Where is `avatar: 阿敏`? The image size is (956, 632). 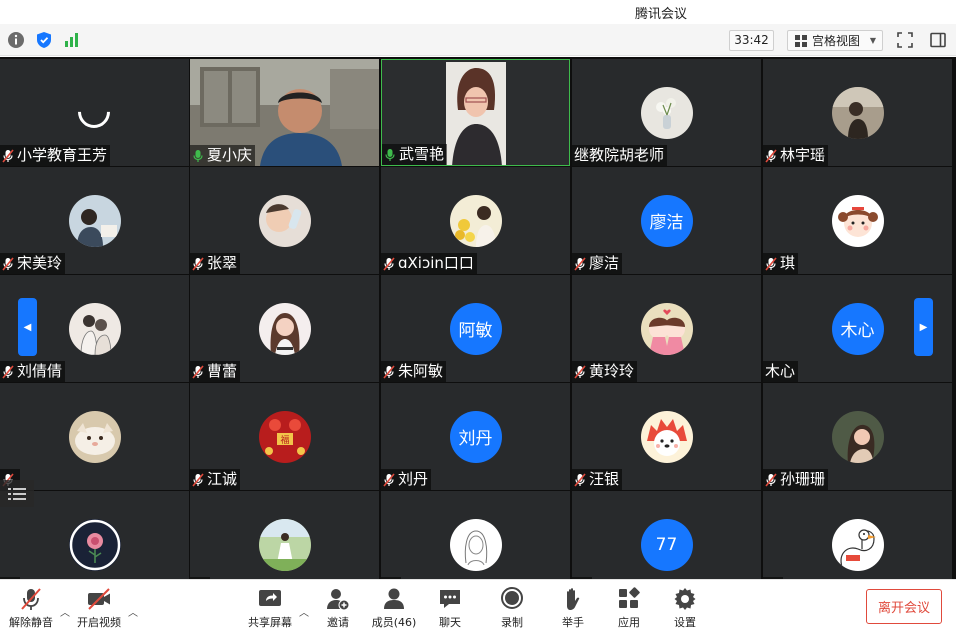 avatar: 阿敏 is located at coordinates (475, 328).